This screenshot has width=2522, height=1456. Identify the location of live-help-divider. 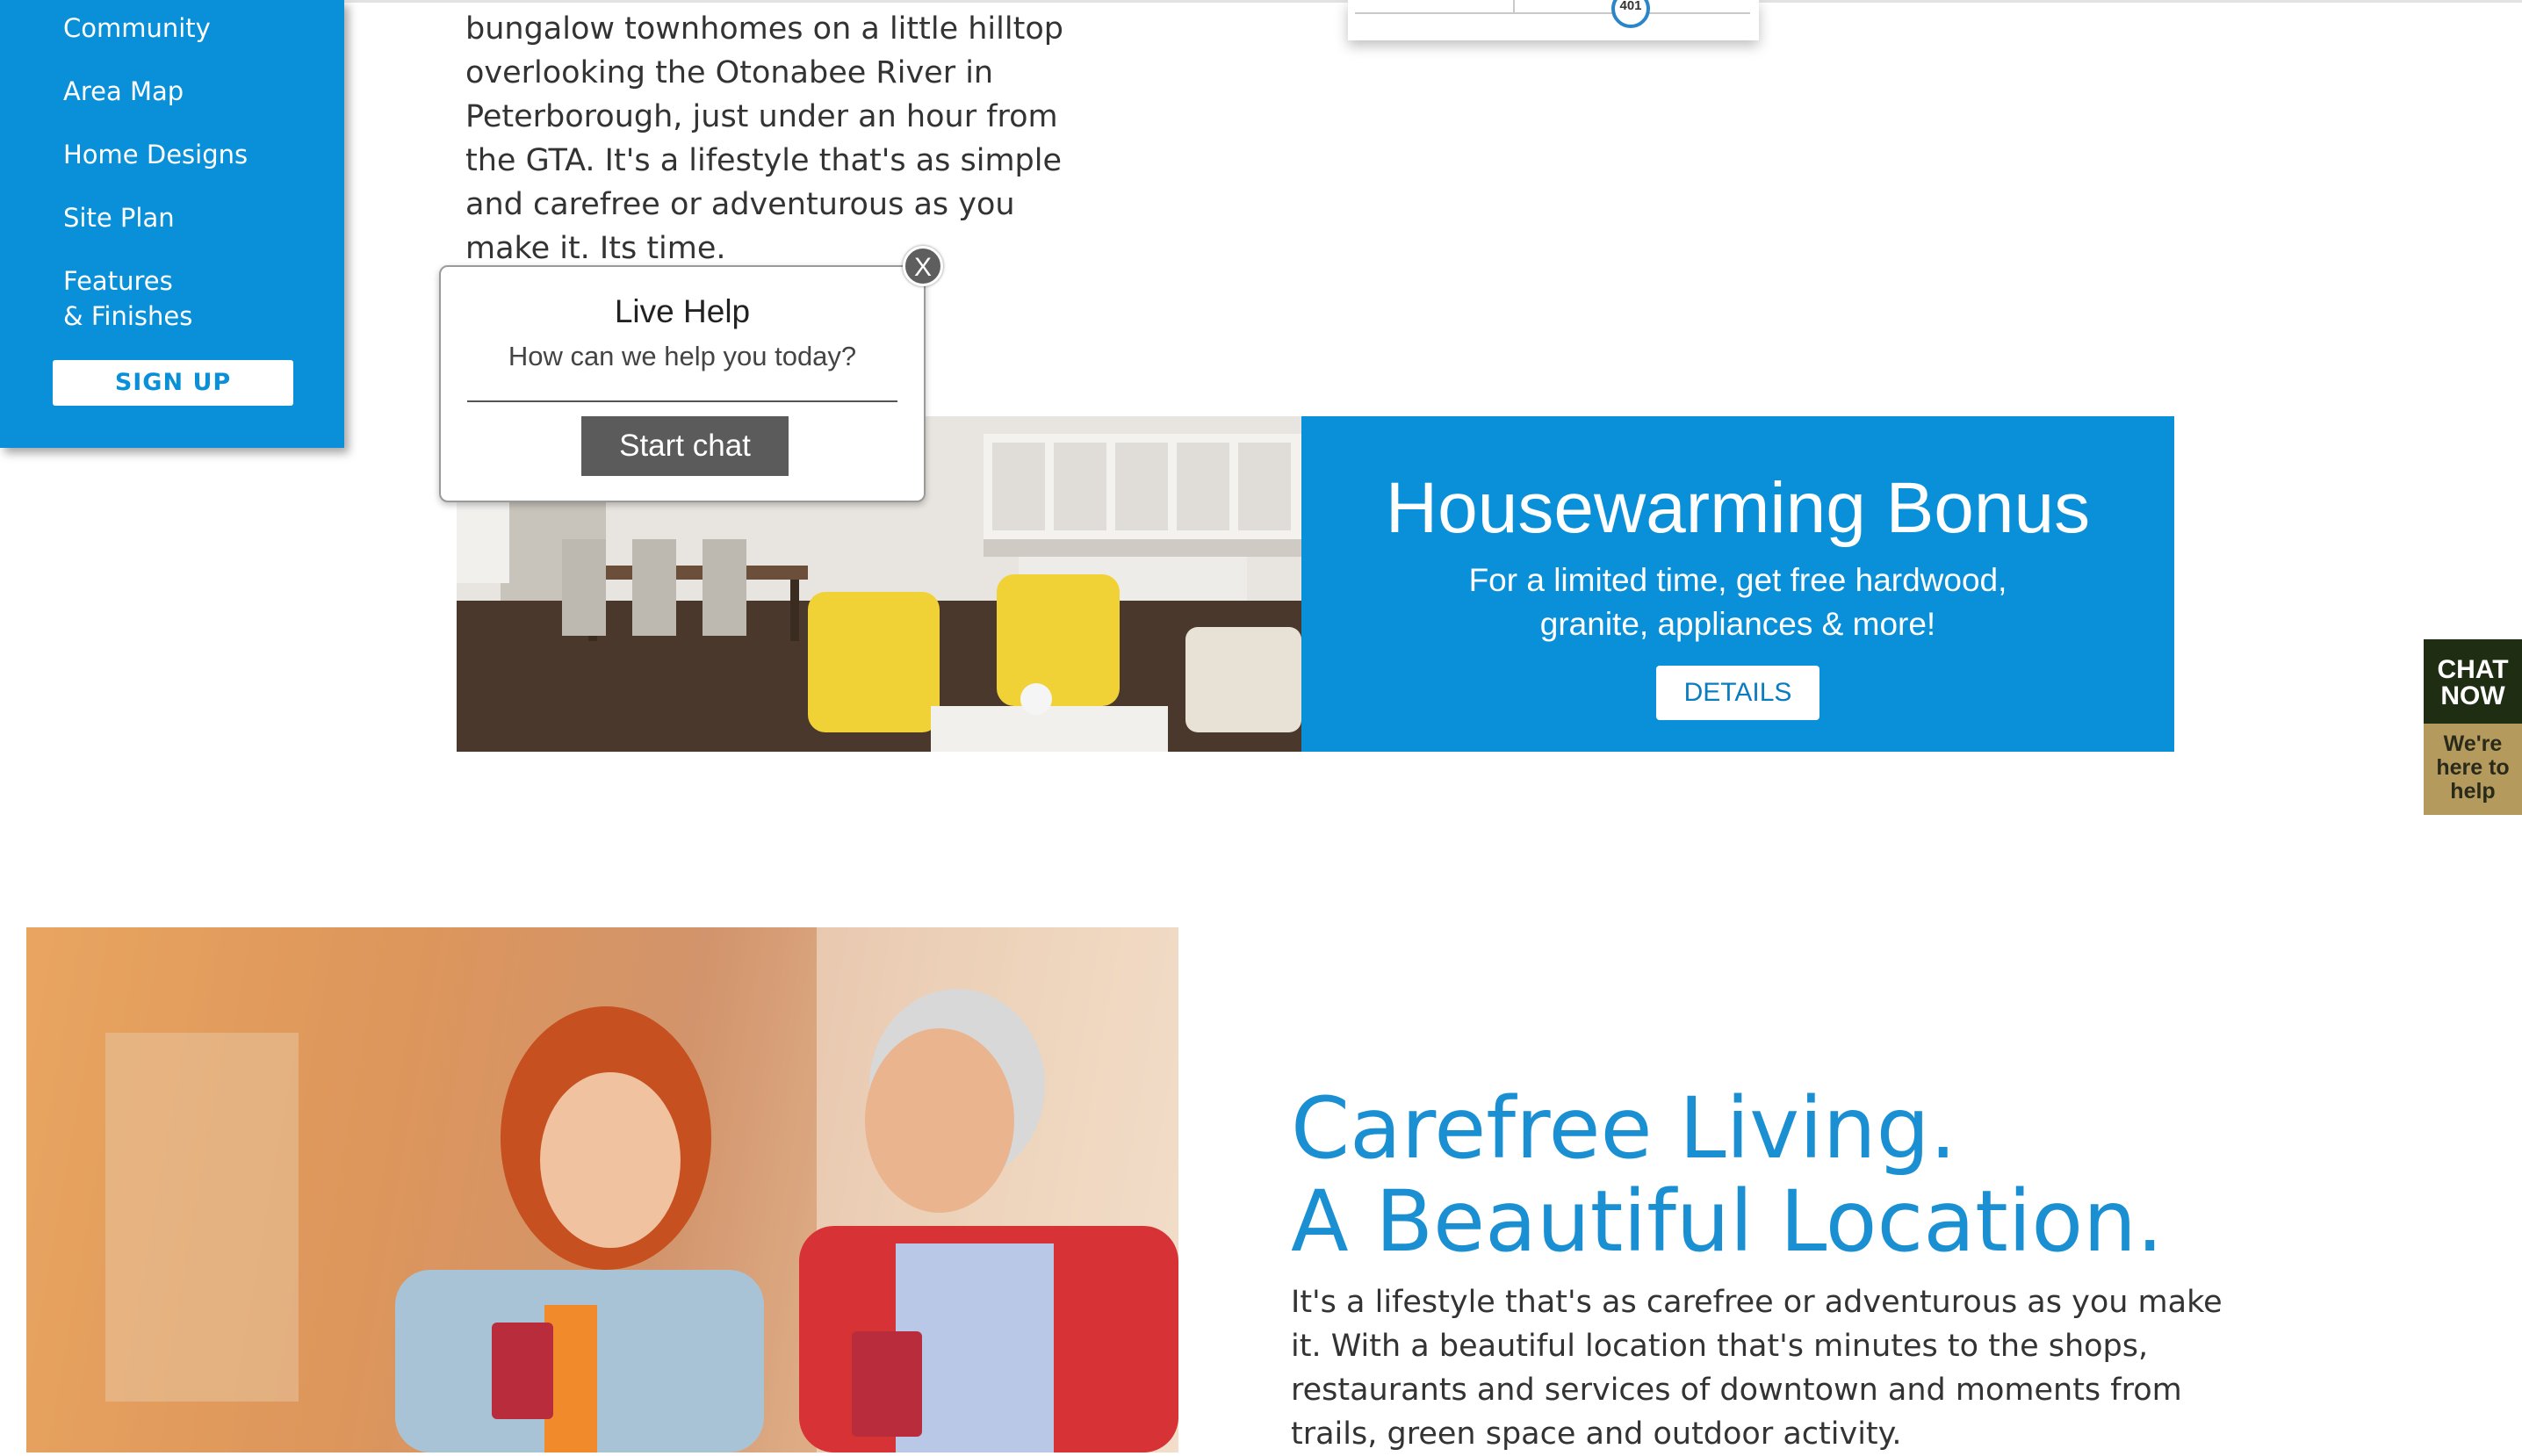
(682, 401).